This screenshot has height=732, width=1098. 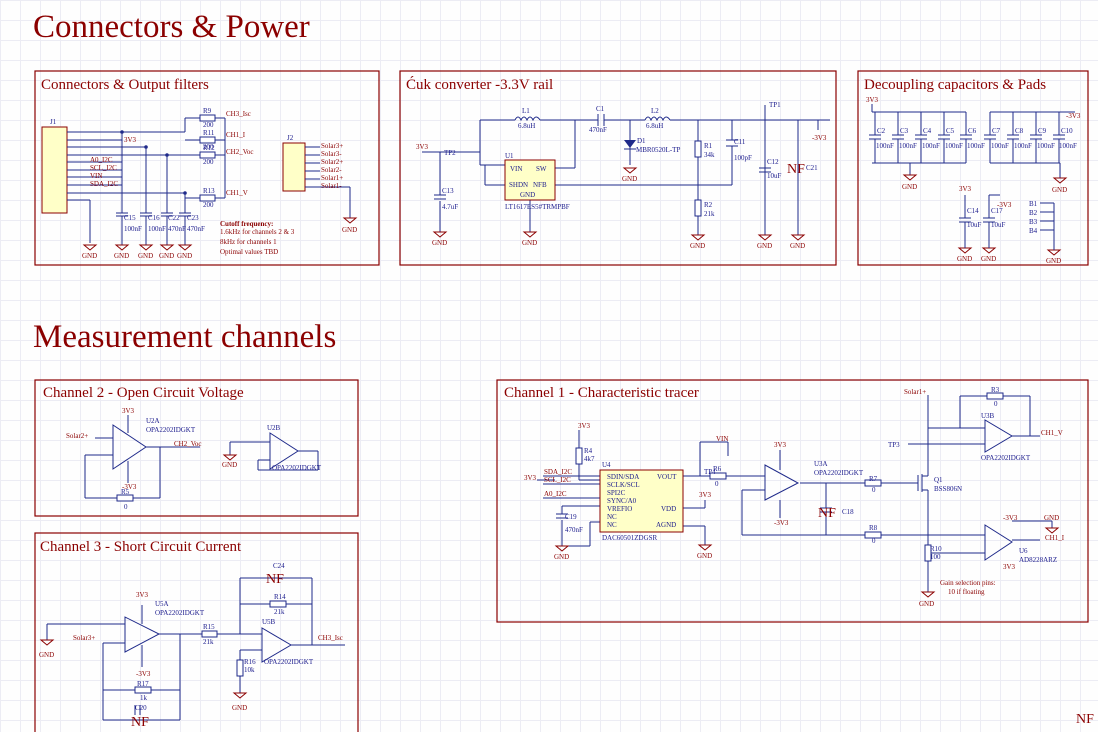 I want to click on c6-value: 100nF, so click(x=976, y=146).